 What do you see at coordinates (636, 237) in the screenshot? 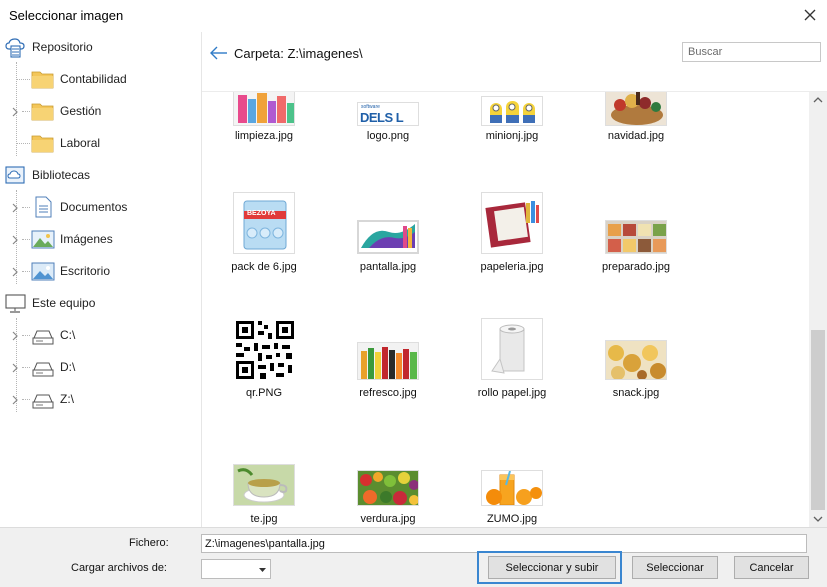
I see `file-thumbnail-prepared-food` at bounding box center [636, 237].